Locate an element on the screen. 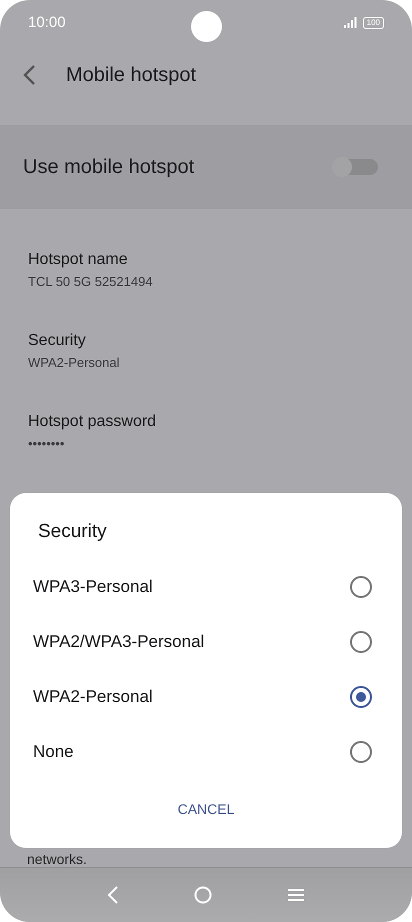 This screenshot has height=922, width=412. dialog-title: Security is located at coordinates (72, 532).